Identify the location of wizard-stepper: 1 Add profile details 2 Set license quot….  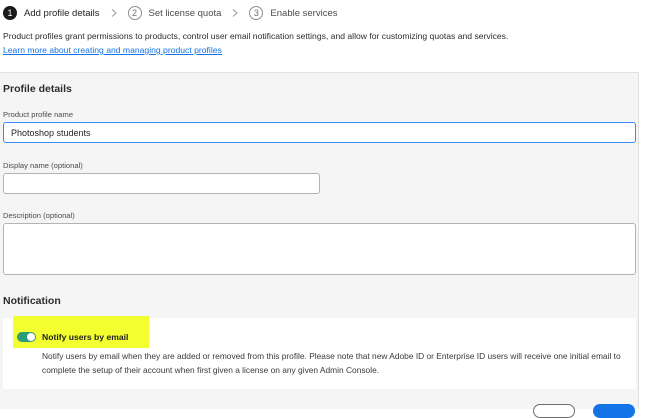
(170, 13).